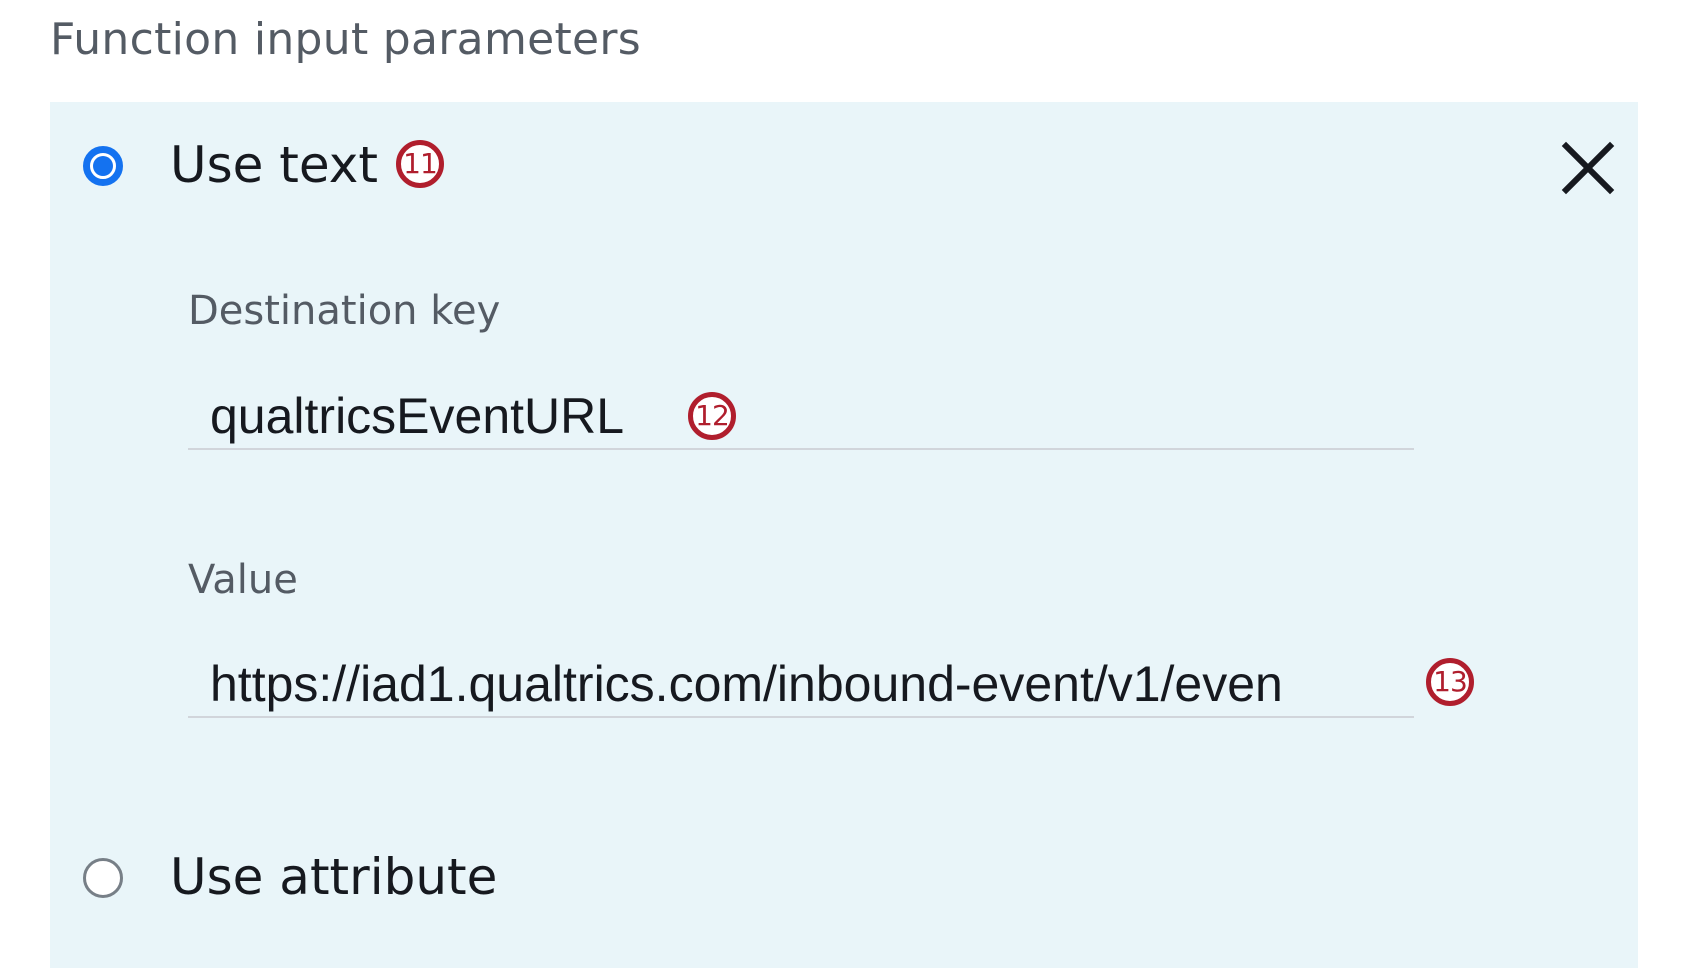 Image resolution: width=1700 pixels, height=968 pixels. Describe the element at coordinates (103, 166) in the screenshot. I see `use-text-radio` at that location.